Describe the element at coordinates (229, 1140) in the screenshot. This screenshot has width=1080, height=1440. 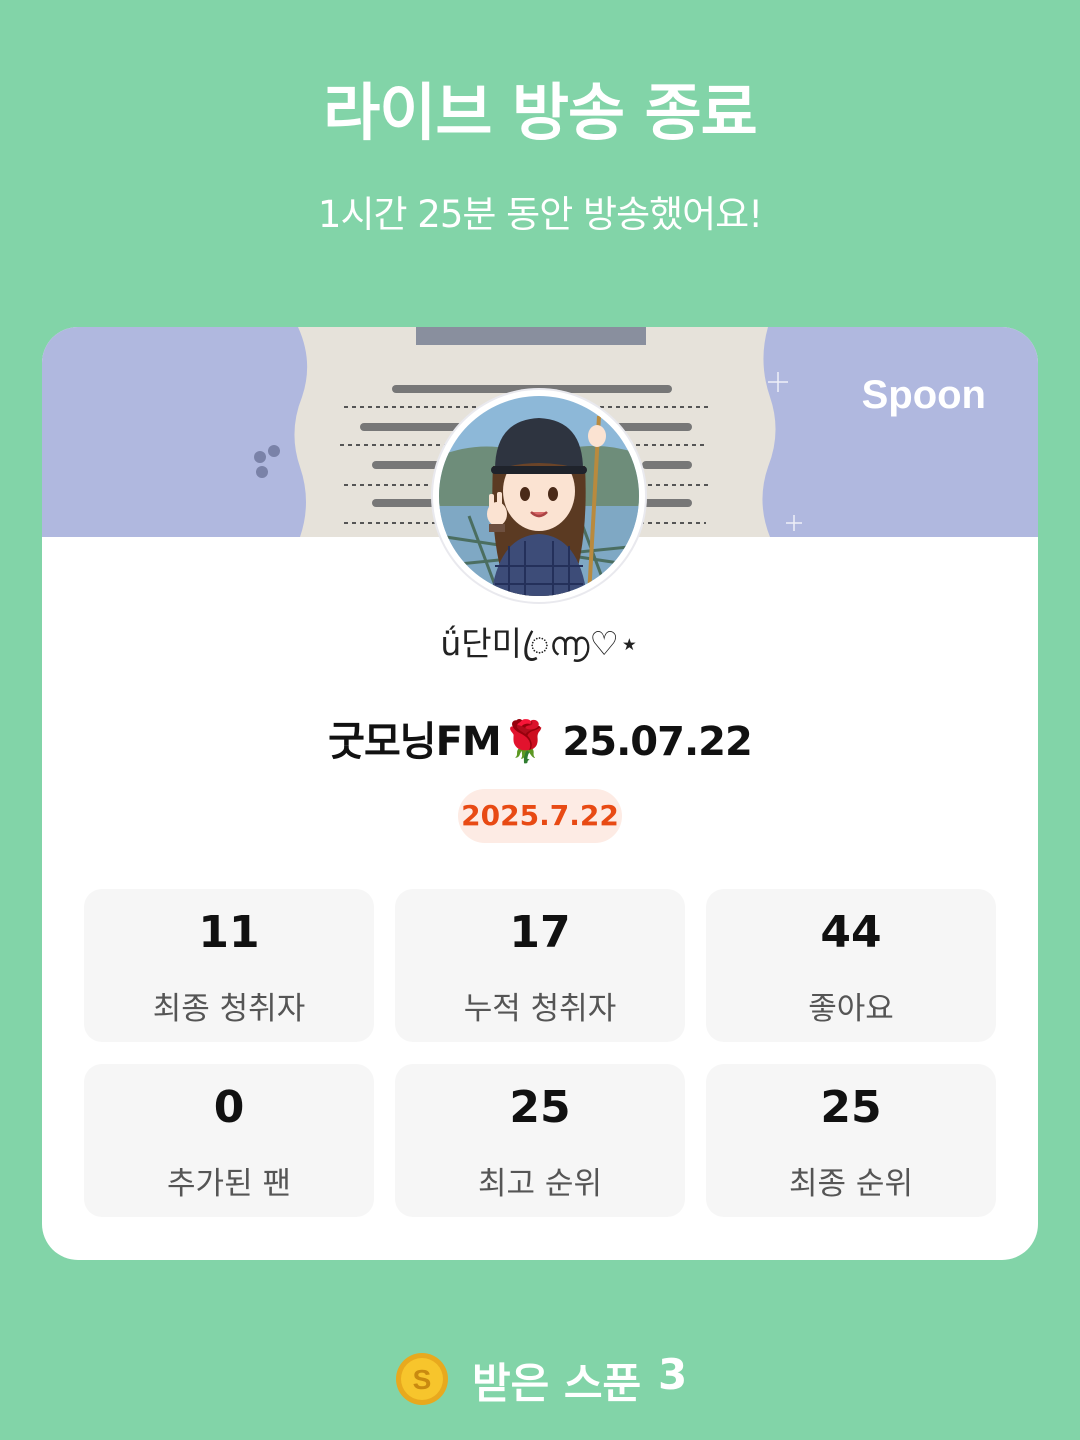
I see `stat-new-fans: 0 추가된 팬` at that location.